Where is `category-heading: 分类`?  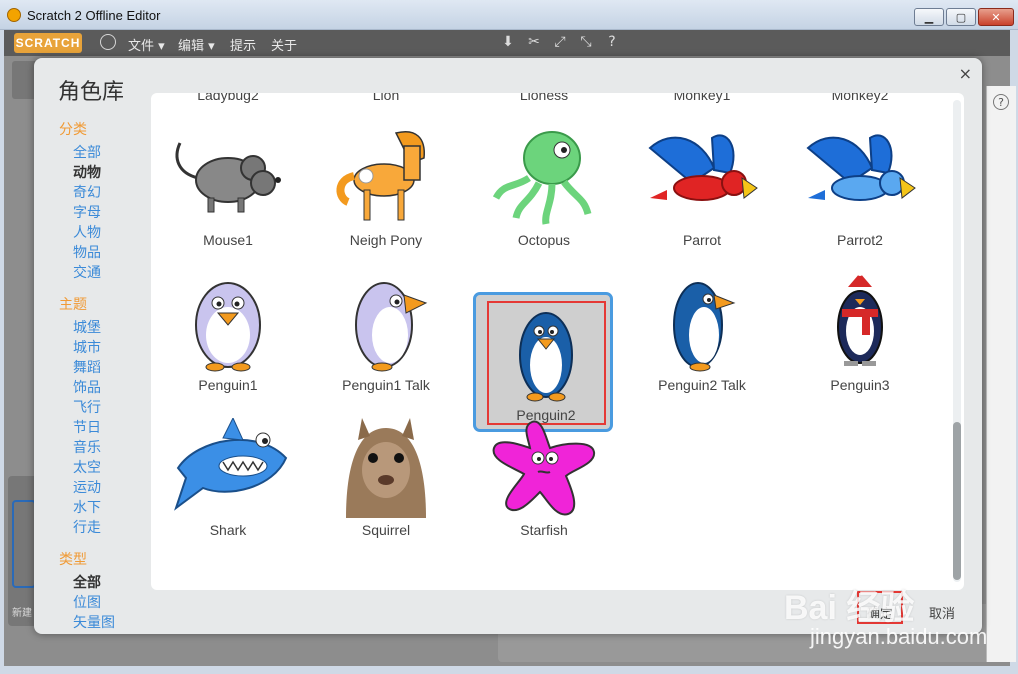
category-heading: 分类 is located at coordinates (73, 130).